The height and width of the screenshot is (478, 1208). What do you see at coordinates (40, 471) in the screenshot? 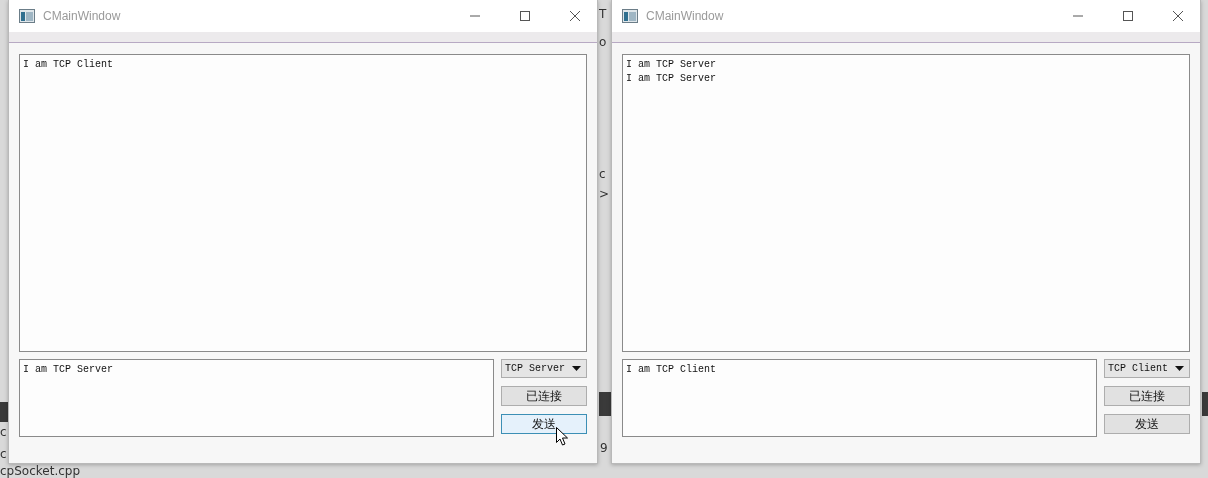
I see `background-text: cpSocket.cpp` at bounding box center [40, 471].